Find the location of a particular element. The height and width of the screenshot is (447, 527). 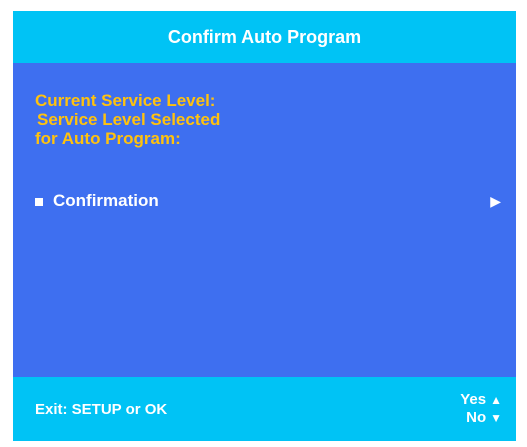

current-service-level-label: Current Service Level: is located at coordinates (125, 100).